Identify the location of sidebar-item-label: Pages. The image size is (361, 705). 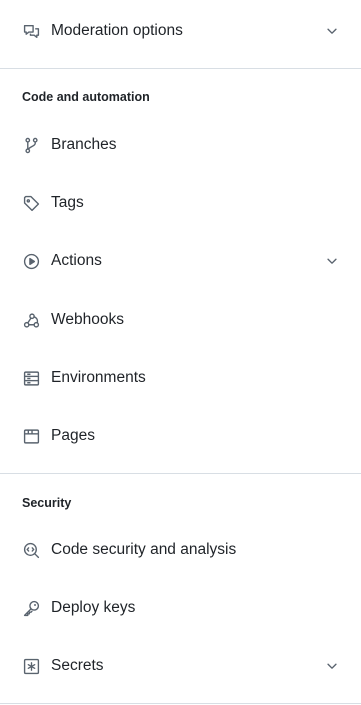
(73, 435).